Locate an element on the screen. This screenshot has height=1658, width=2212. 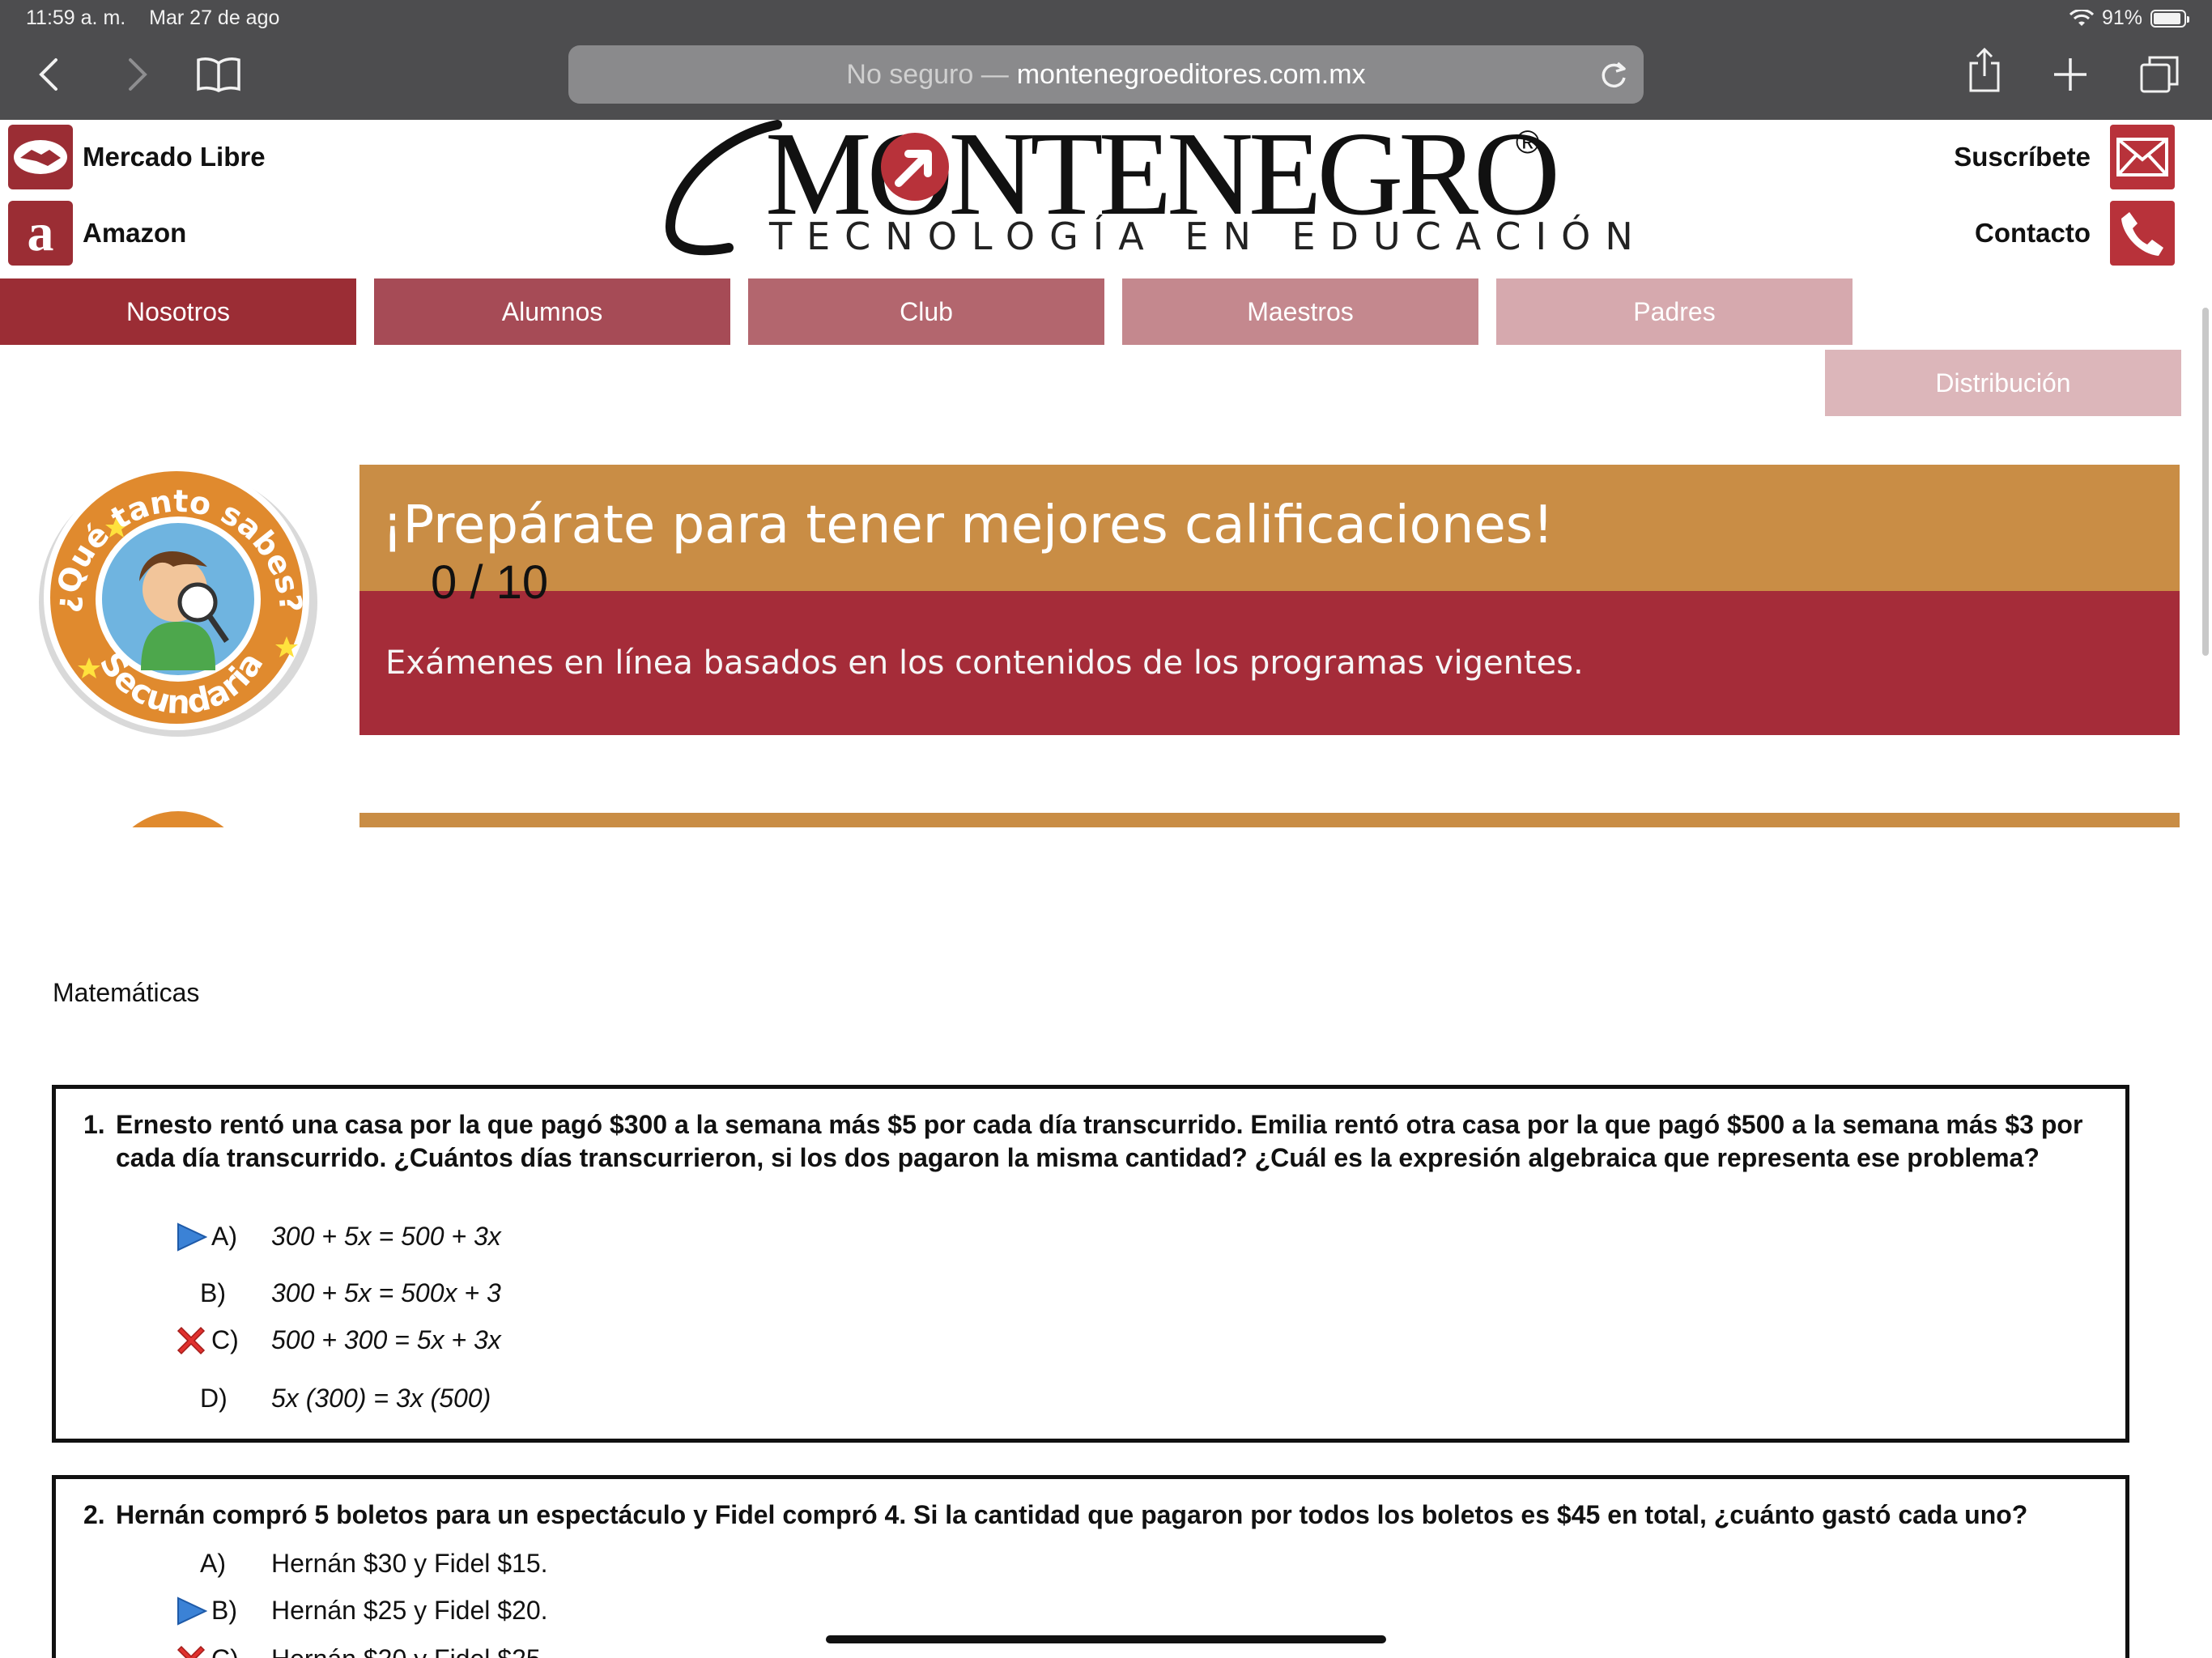
menu-alumnos: Alumnos is located at coordinates (552, 311).